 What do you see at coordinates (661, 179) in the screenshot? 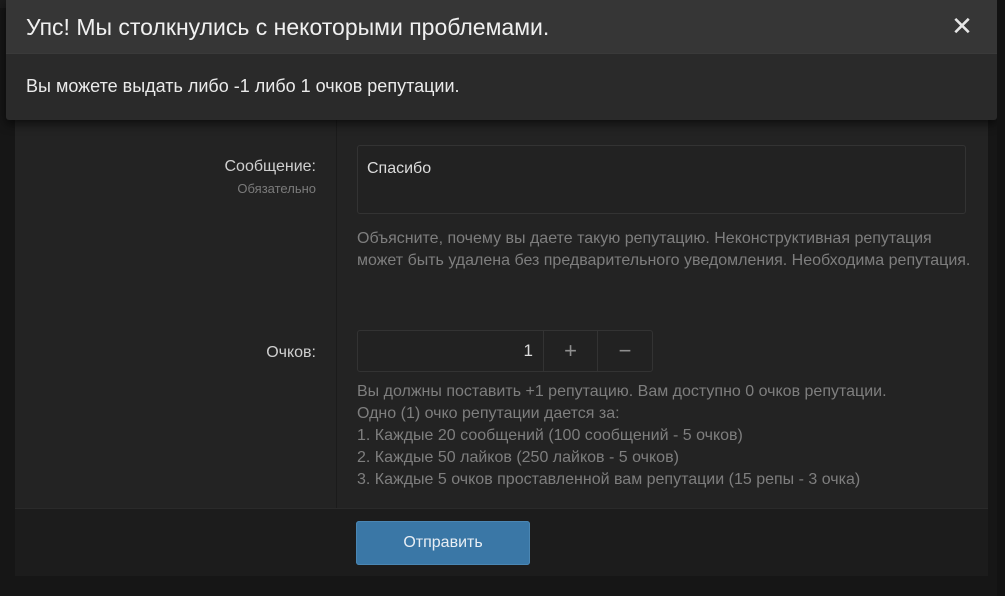
I see `message-input: Спасибо` at bounding box center [661, 179].